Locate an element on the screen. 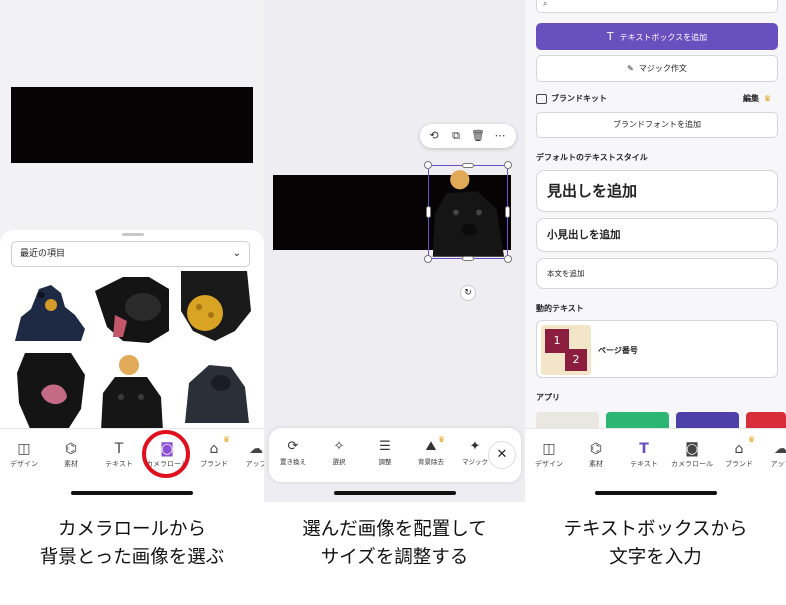 The height and width of the screenshot is (605, 786). add-textbox-button: T テキストボックスを追加 is located at coordinates (657, 36).